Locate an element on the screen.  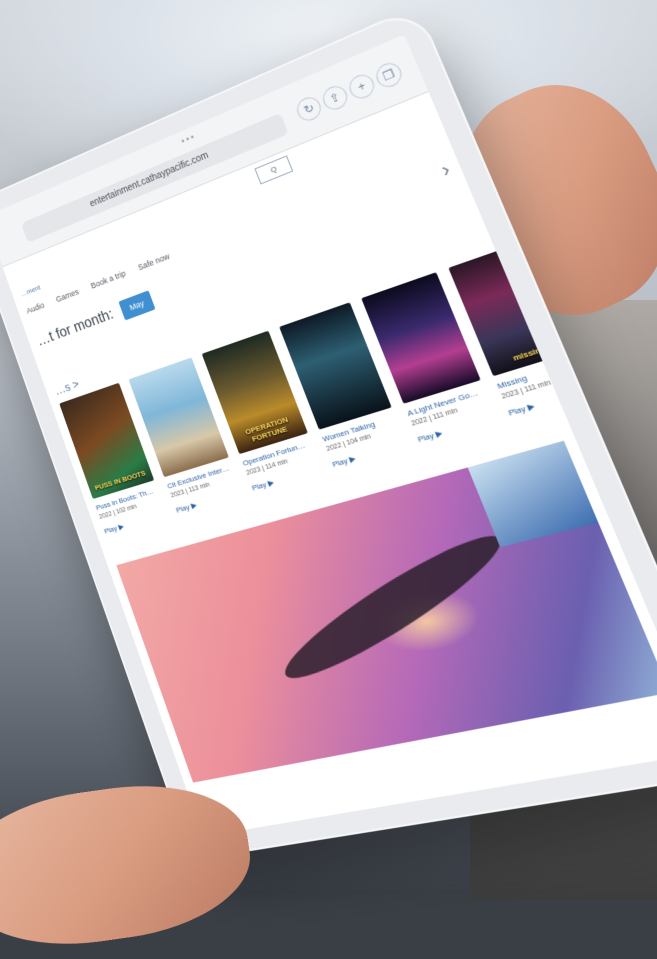
banner-art-hat is located at coordinates (394, 606).